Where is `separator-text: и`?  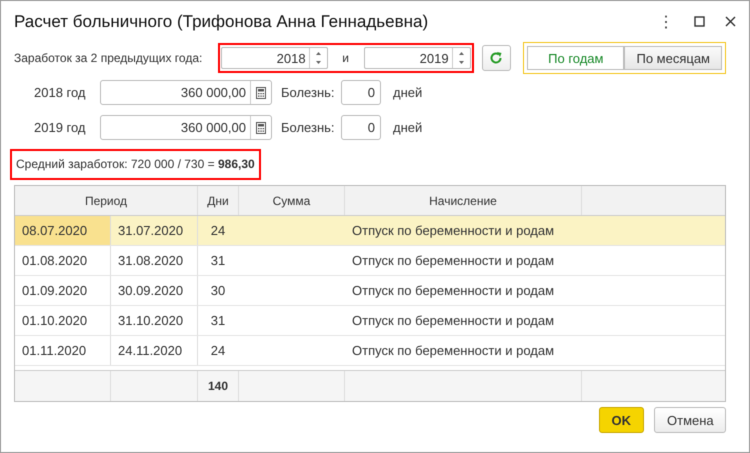 separator-text: и is located at coordinates (345, 58).